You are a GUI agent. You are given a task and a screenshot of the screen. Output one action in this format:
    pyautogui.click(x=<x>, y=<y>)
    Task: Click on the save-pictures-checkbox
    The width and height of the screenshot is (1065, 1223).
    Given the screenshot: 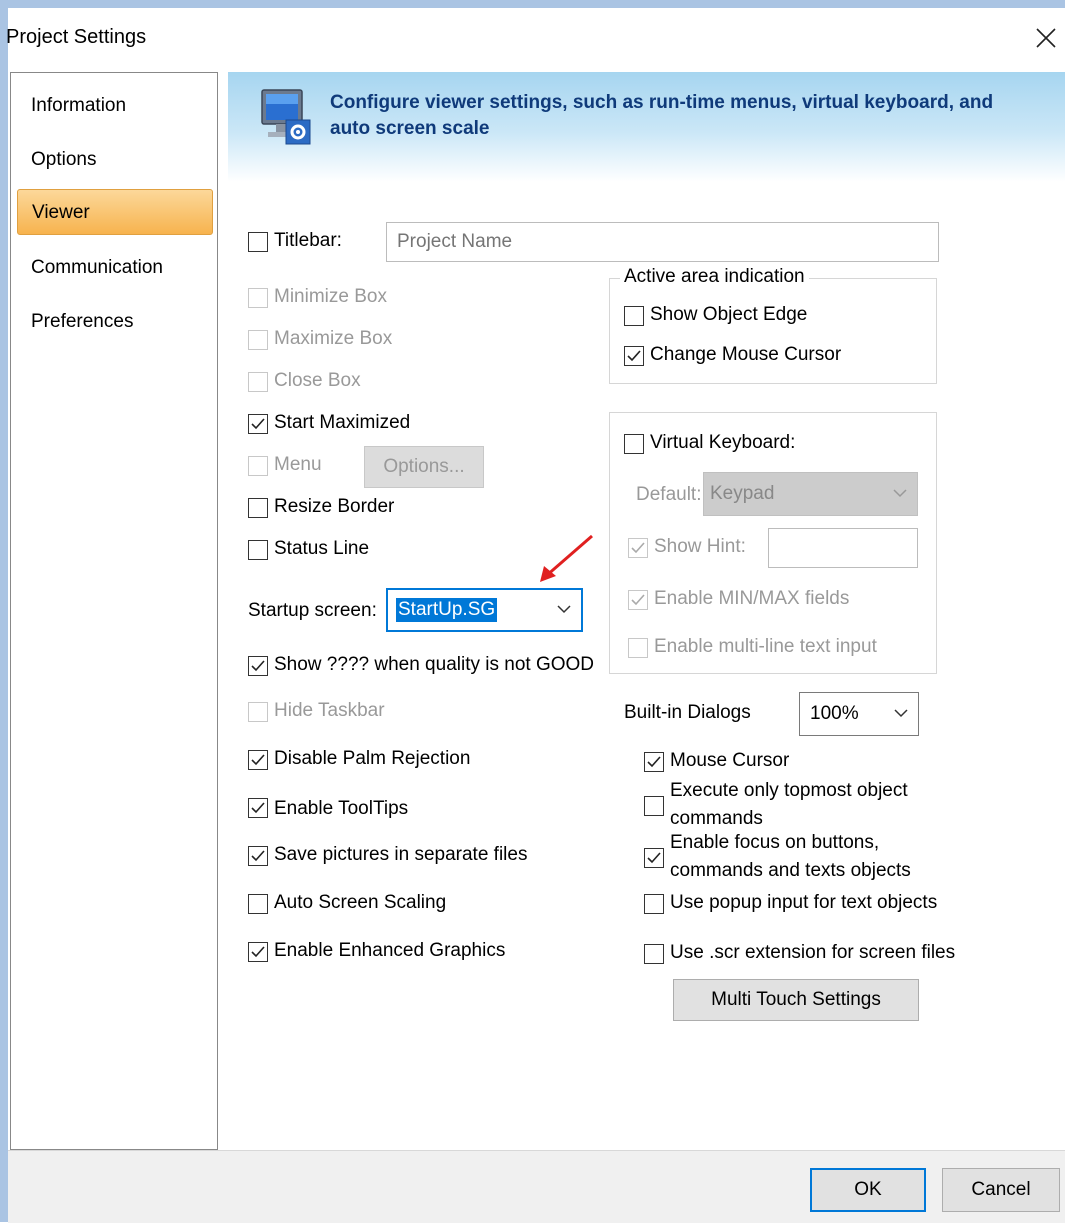 What is the action you would take?
    pyautogui.click(x=258, y=856)
    